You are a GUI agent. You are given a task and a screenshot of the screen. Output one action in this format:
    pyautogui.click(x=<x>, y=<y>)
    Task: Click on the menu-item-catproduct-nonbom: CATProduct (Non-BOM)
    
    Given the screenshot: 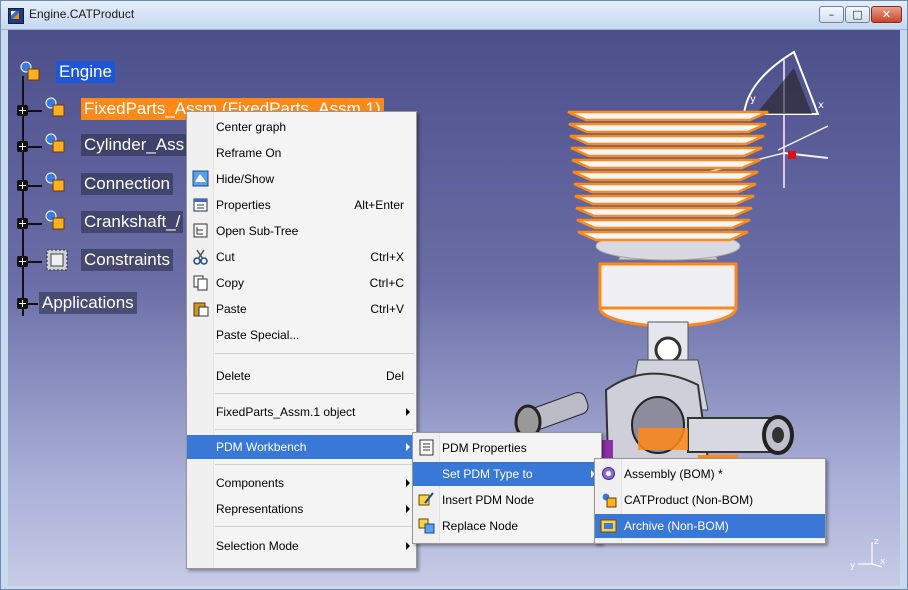 What is the action you would take?
    pyautogui.click(x=710, y=500)
    